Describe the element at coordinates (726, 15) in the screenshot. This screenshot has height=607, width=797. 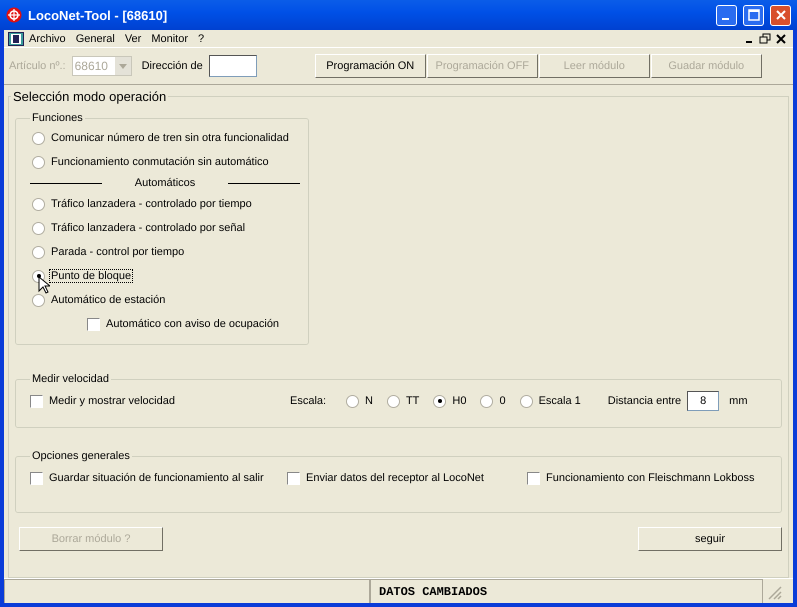
I see `minimize-button` at that location.